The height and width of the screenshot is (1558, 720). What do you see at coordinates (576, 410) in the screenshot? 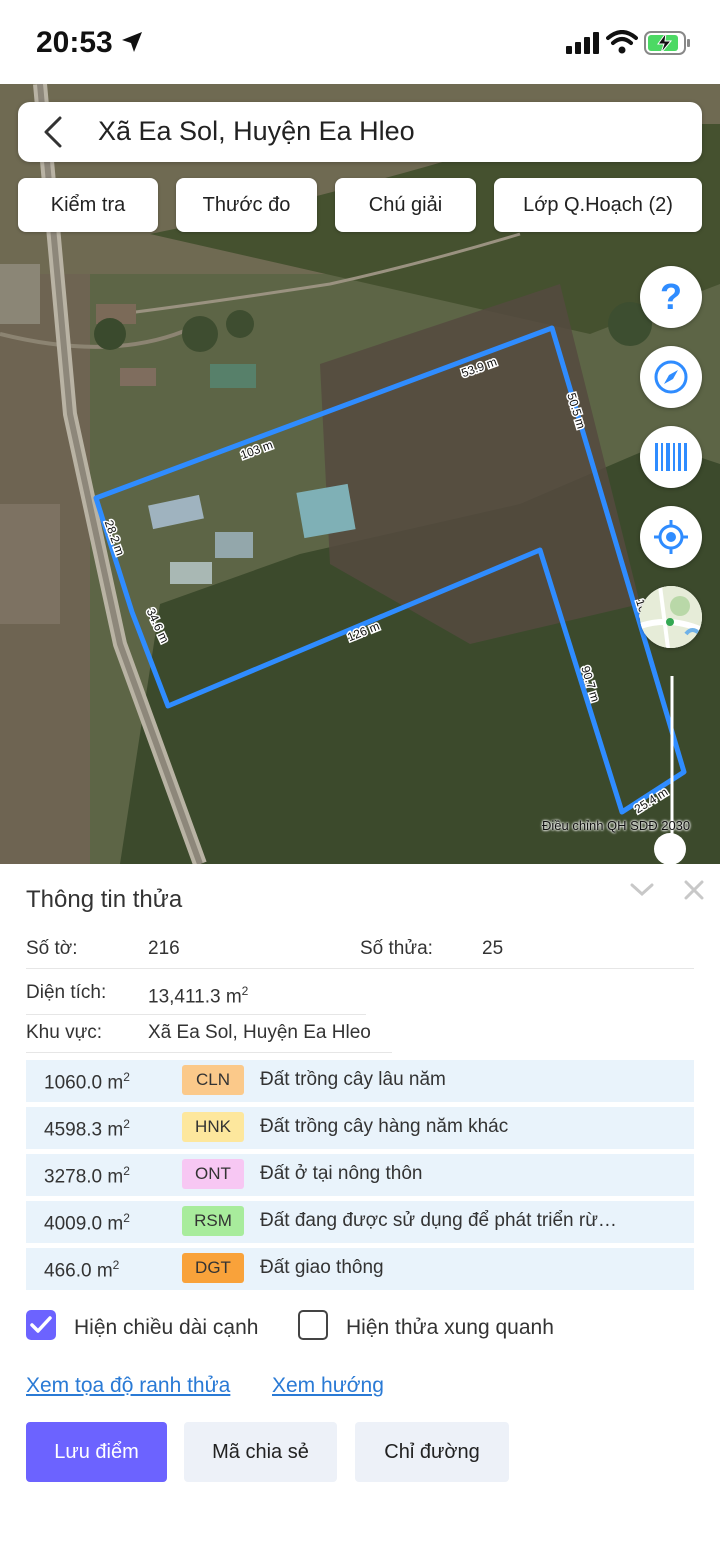
I see `edge-label: 50.5 m` at bounding box center [576, 410].